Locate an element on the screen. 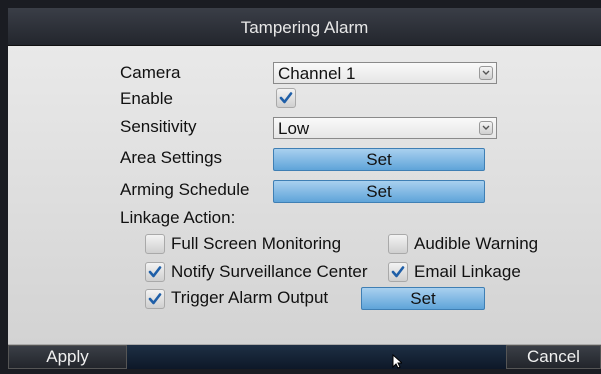 This screenshot has height=374, width=601. dialog-title: Tampering Alarm is located at coordinates (304, 27).